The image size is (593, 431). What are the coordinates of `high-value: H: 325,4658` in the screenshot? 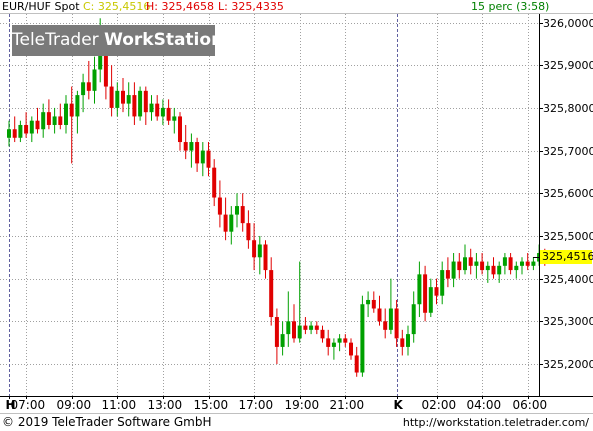 It's located at (180, 6).